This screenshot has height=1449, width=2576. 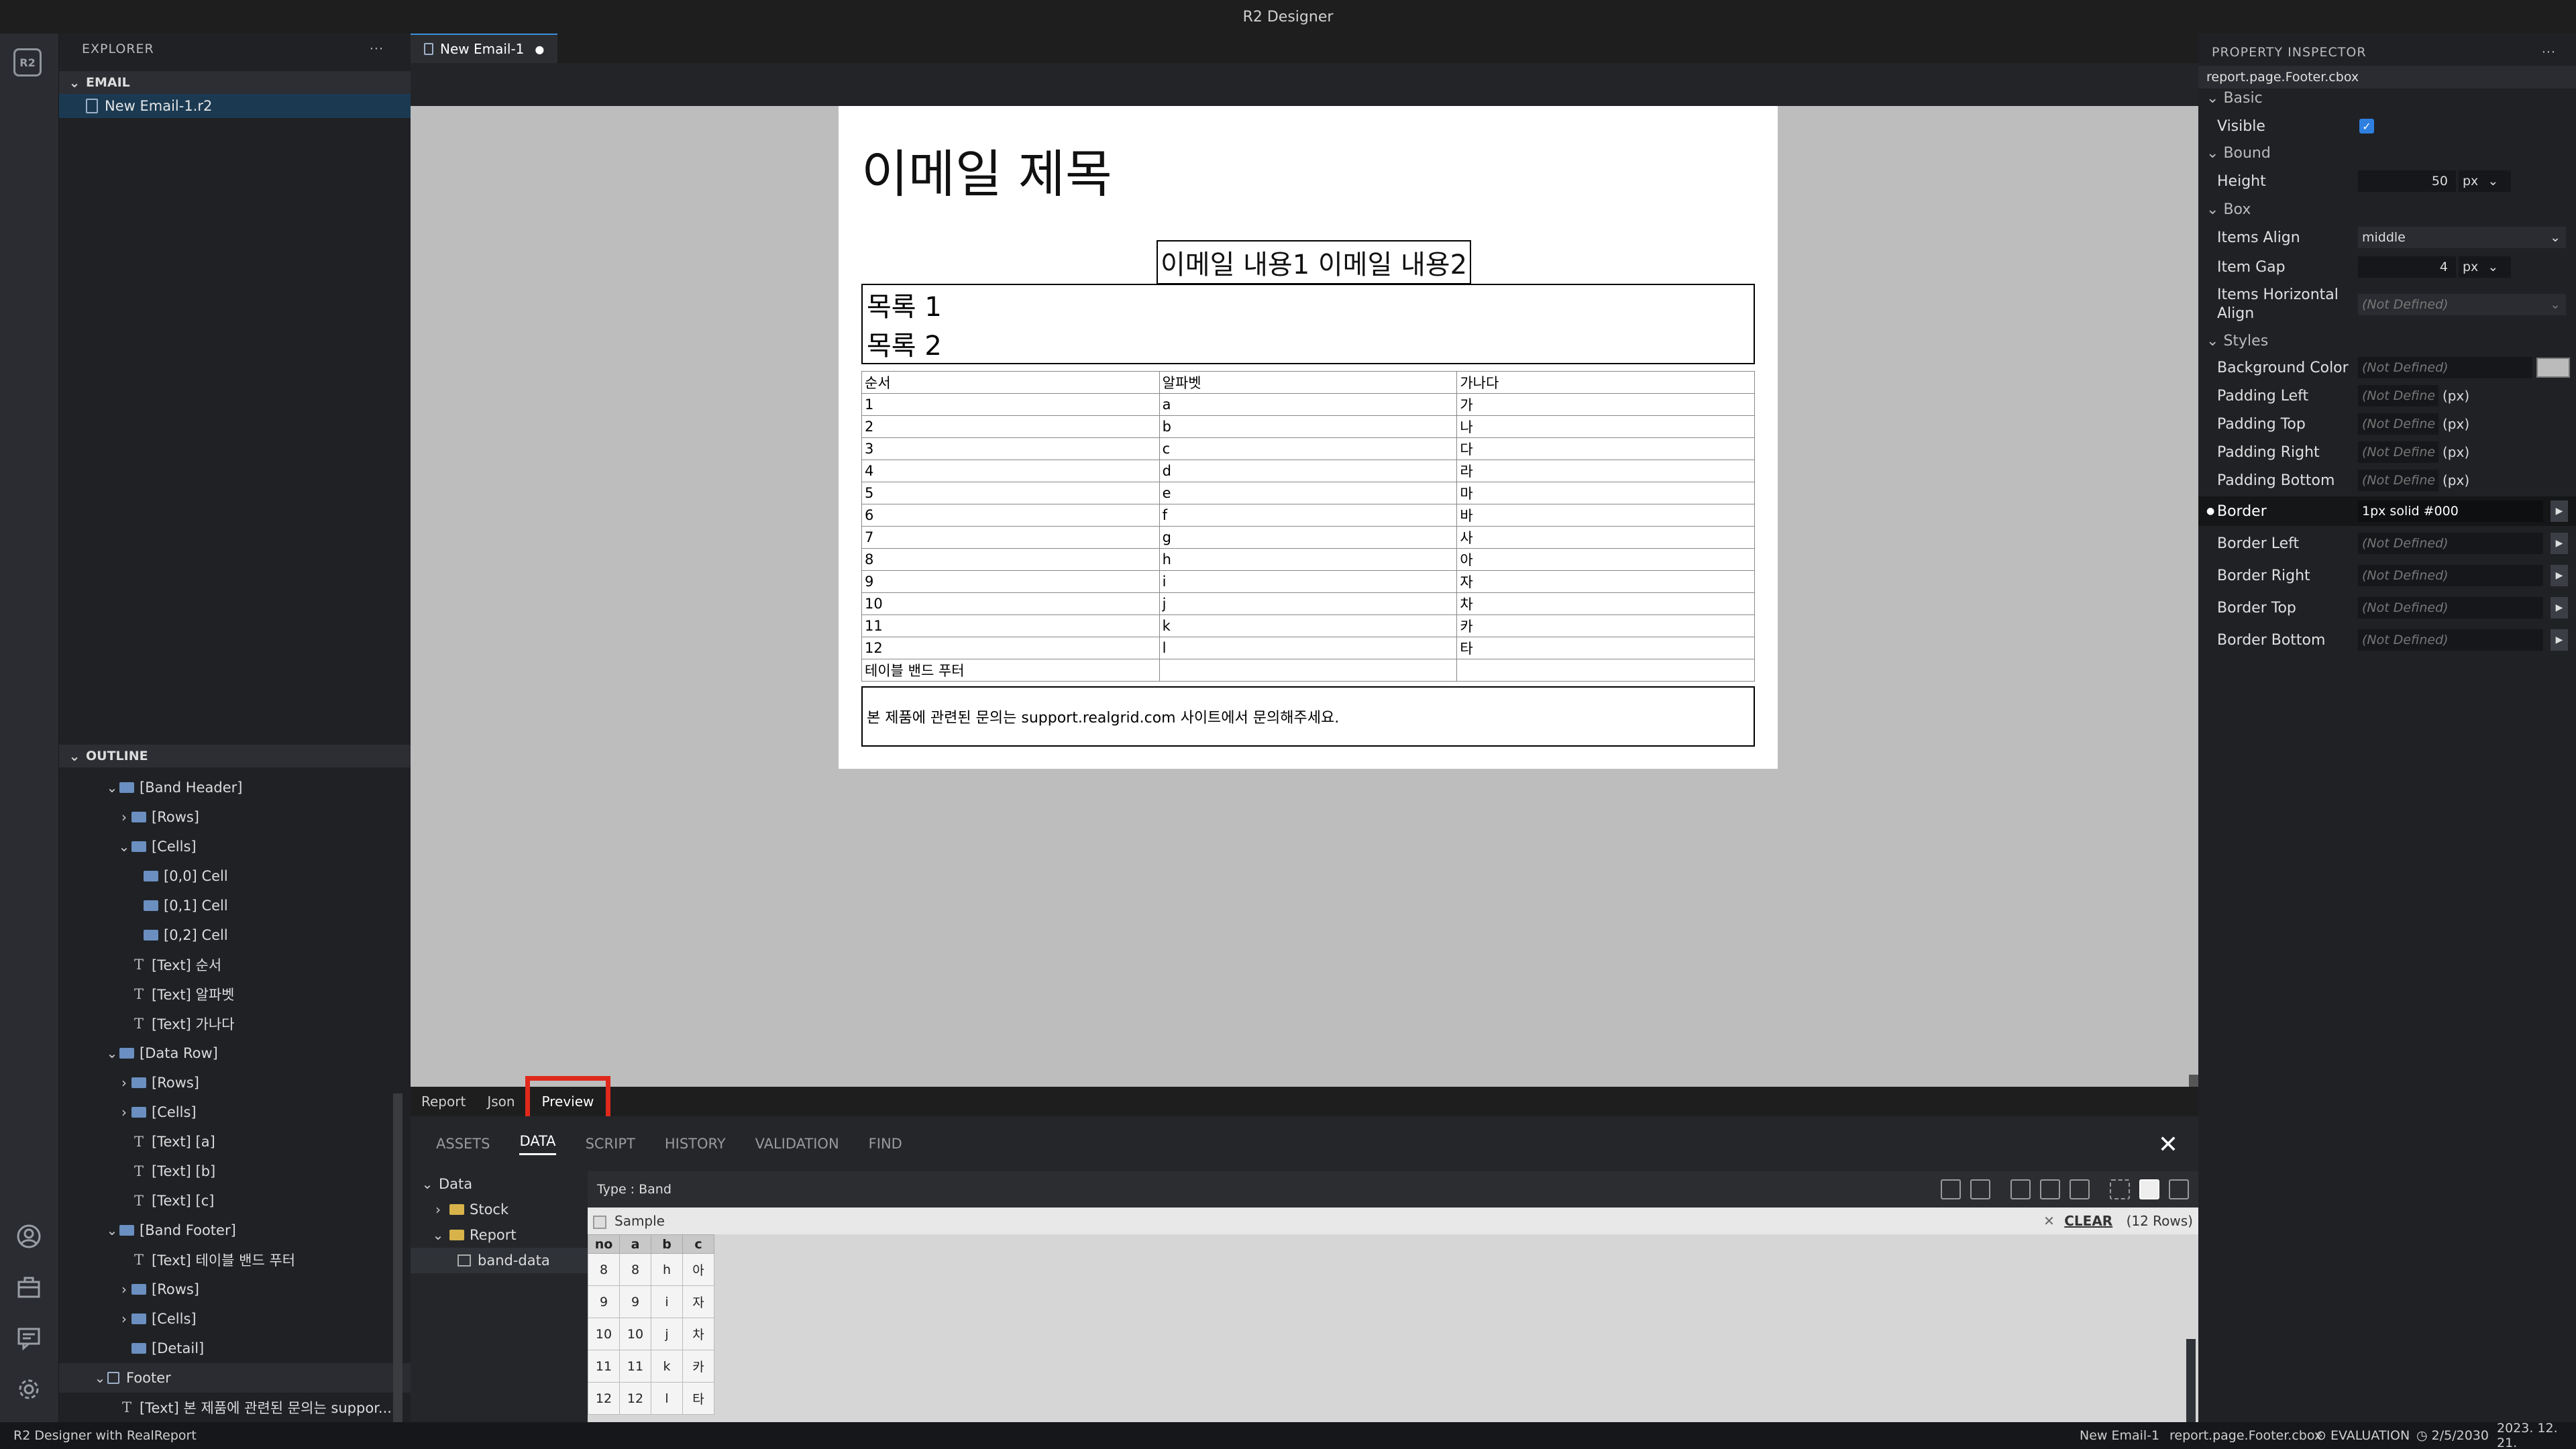 What do you see at coordinates (1980, 1189) in the screenshot?
I see `download-icon` at bounding box center [1980, 1189].